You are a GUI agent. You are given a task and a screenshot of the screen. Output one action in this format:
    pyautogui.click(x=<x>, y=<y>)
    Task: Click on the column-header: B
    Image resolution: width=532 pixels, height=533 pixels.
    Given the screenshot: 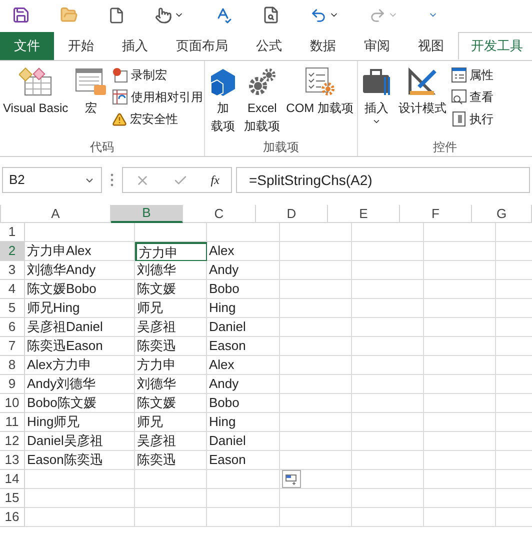 What is the action you would take?
    pyautogui.click(x=147, y=214)
    